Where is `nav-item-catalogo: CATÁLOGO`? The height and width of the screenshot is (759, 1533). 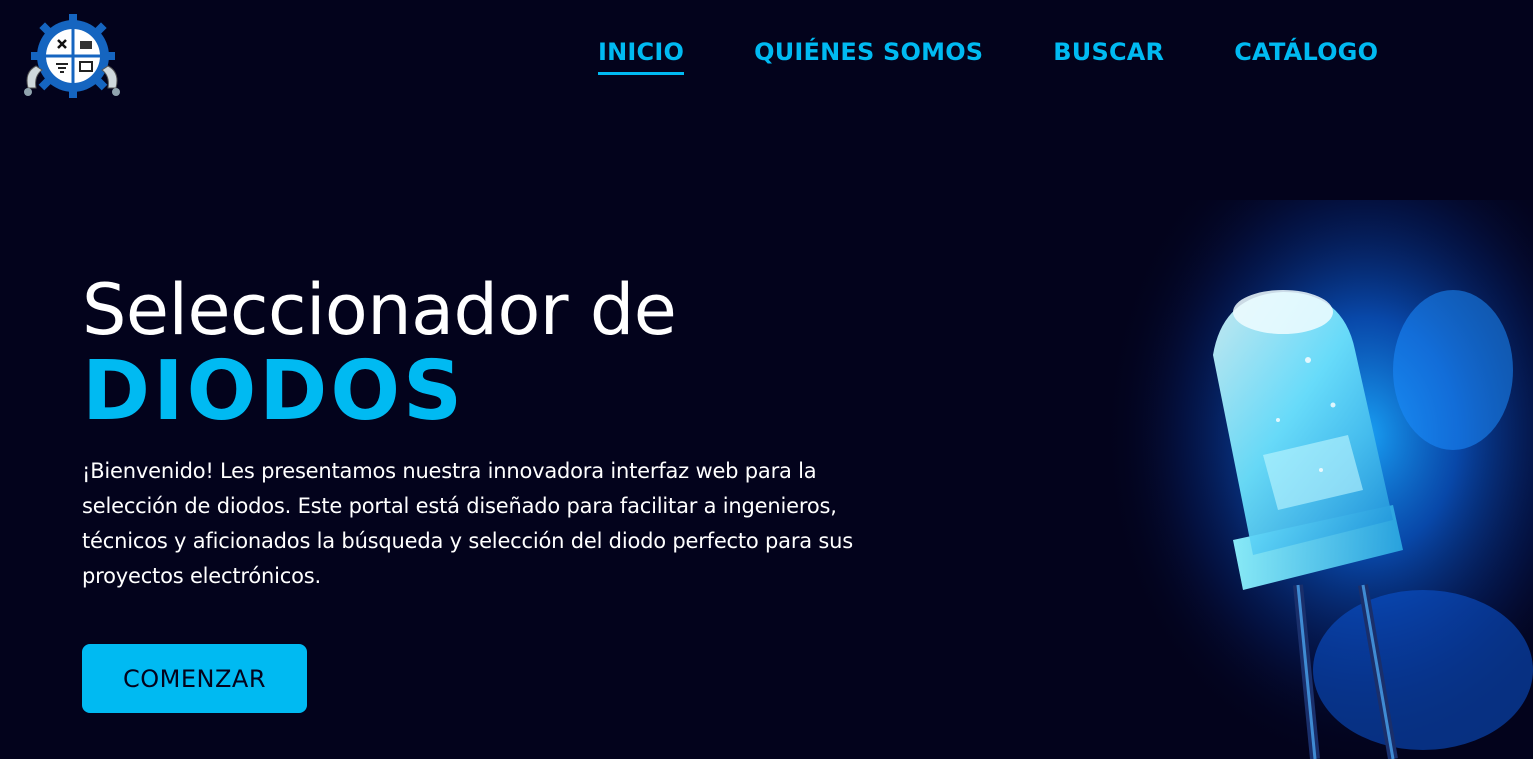
nav-item-catalogo: CATÁLOGO is located at coordinates (1306, 54).